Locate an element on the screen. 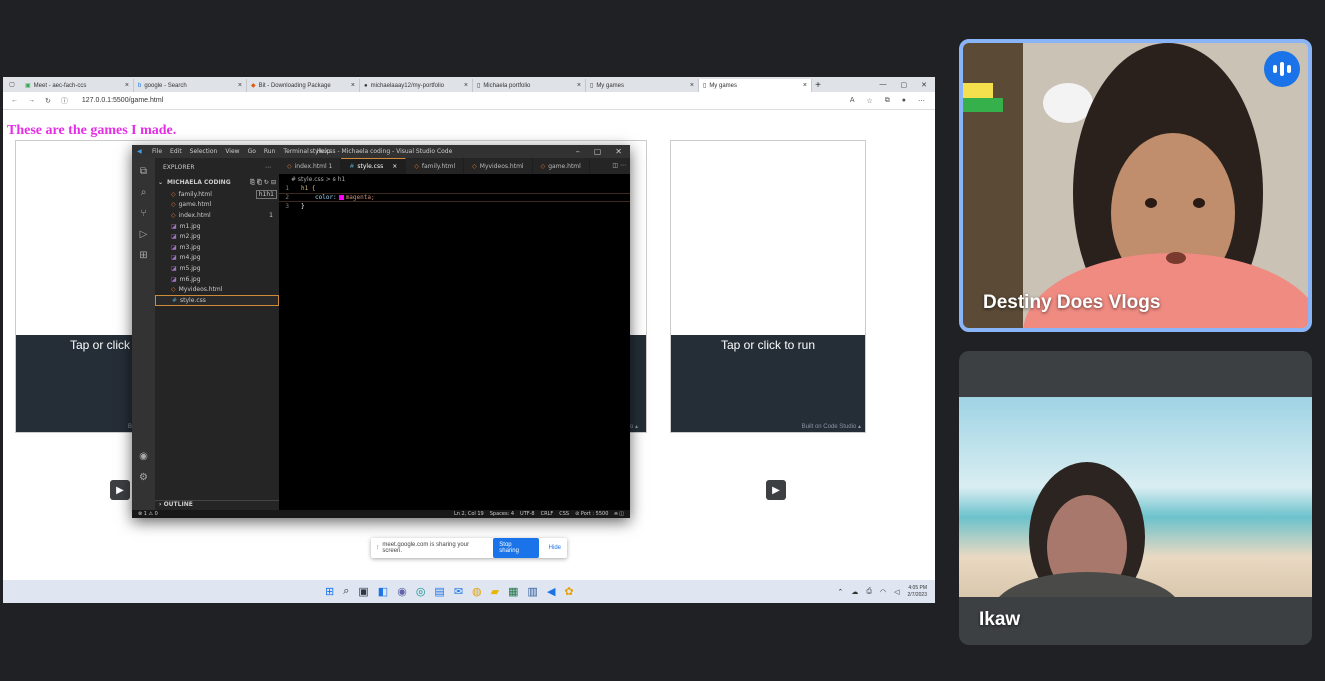  status-item: Ln 2, Col 19 is located at coordinates (469, 514).